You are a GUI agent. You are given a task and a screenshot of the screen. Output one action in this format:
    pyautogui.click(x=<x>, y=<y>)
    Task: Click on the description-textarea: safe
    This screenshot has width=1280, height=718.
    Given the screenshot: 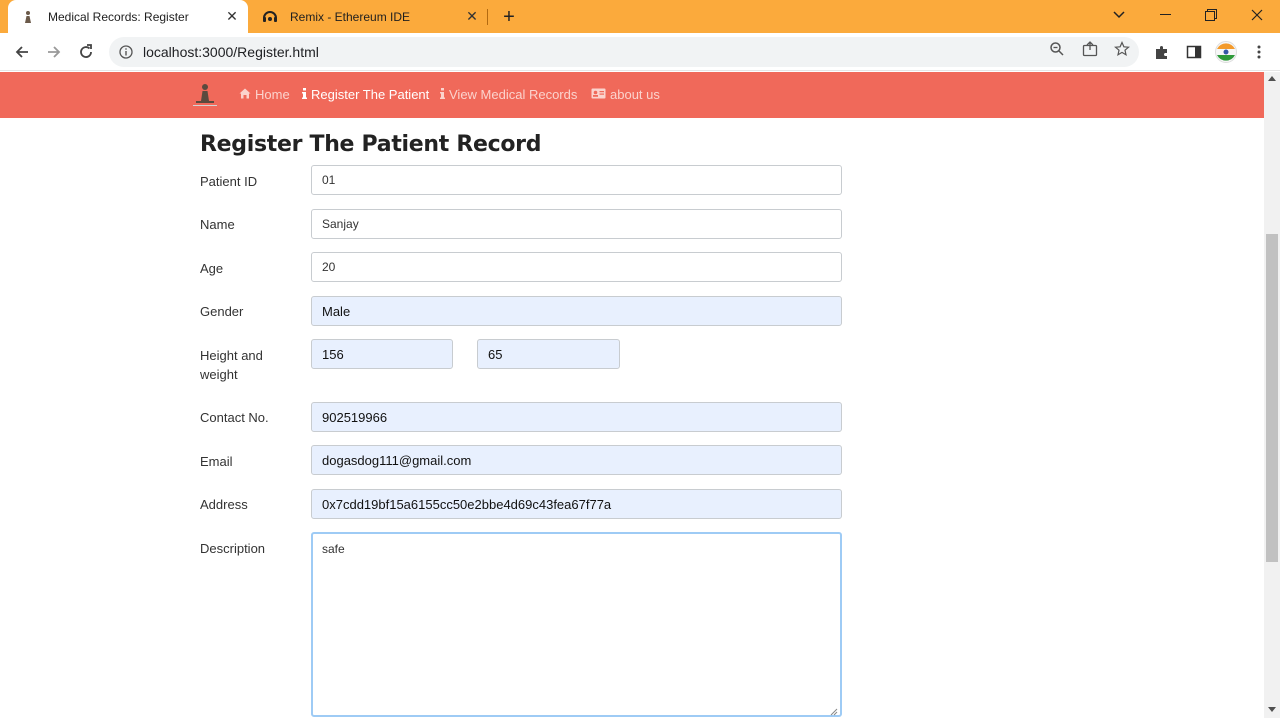 What is the action you would take?
    pyautogui.click(x=576, y=624)
    